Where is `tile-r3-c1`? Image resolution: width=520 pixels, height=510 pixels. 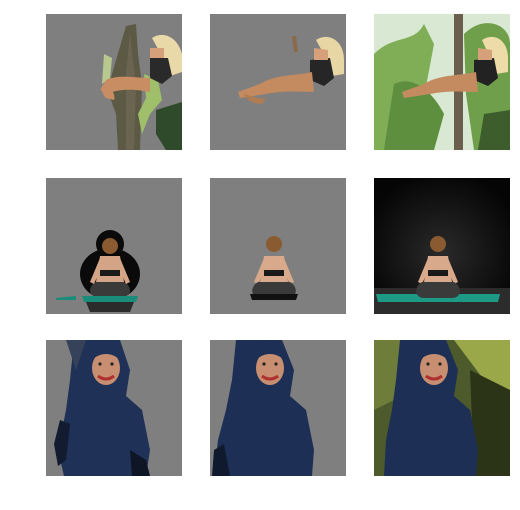 tile-r3-c1 is located at coordinates (114, 408).